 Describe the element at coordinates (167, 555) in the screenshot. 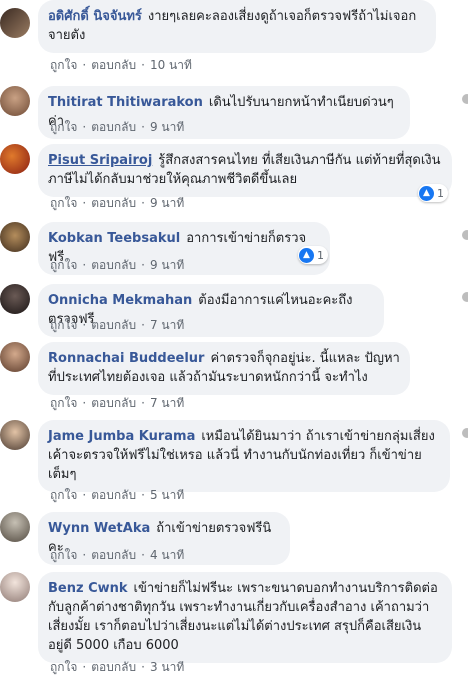

I see `comment-time: 4 นาที` at that location.